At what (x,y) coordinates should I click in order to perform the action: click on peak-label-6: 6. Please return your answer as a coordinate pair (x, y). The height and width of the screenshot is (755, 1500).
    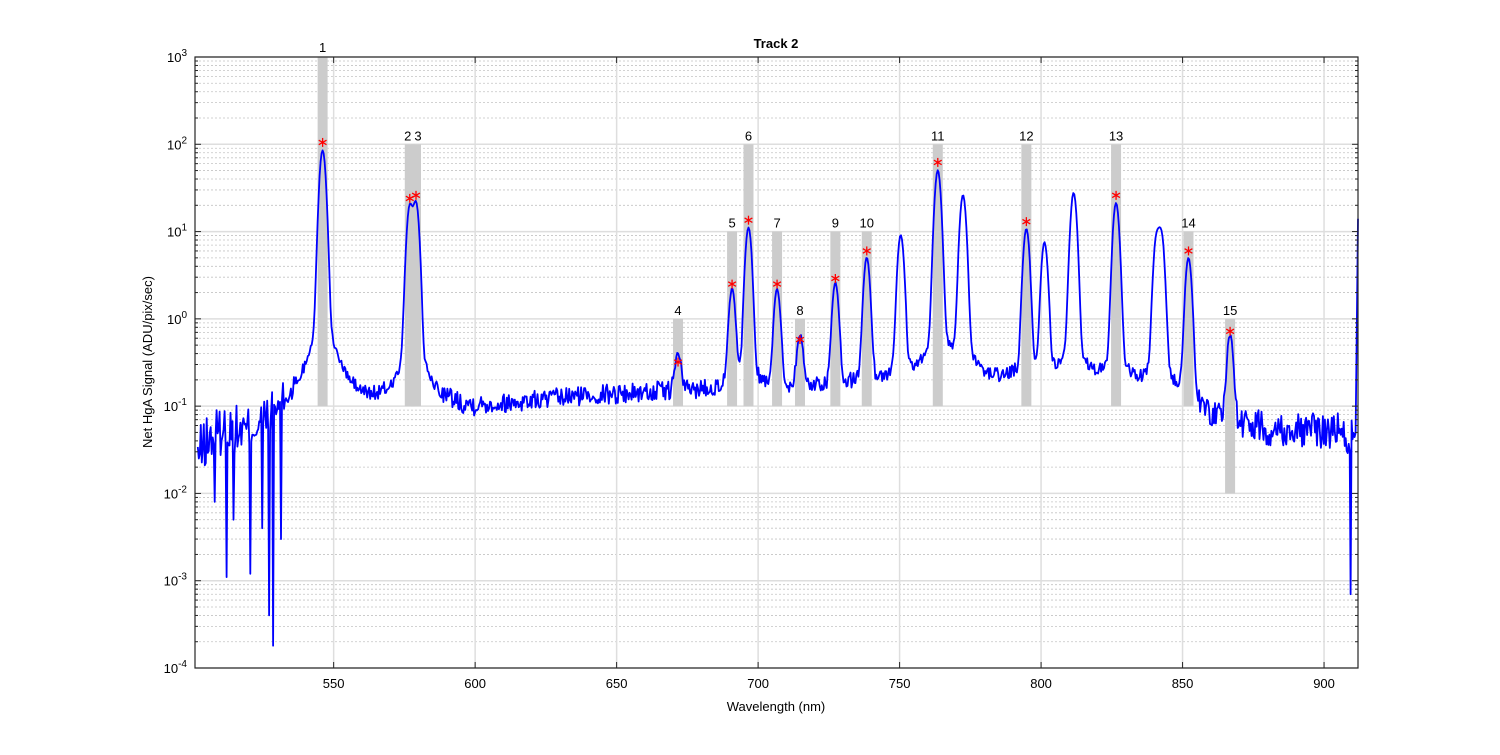
    Looking at the image, I should click on (748, 135).